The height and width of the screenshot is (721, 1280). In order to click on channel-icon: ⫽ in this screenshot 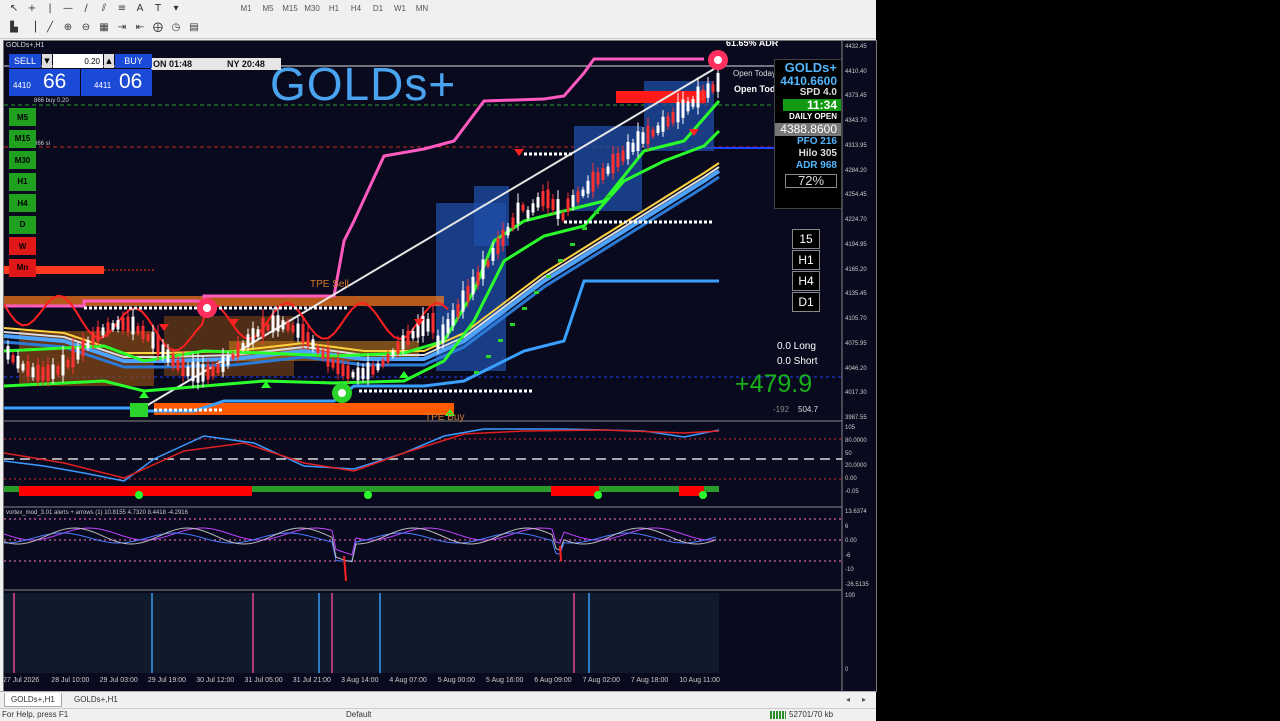, I will do `click(104, 8)`.